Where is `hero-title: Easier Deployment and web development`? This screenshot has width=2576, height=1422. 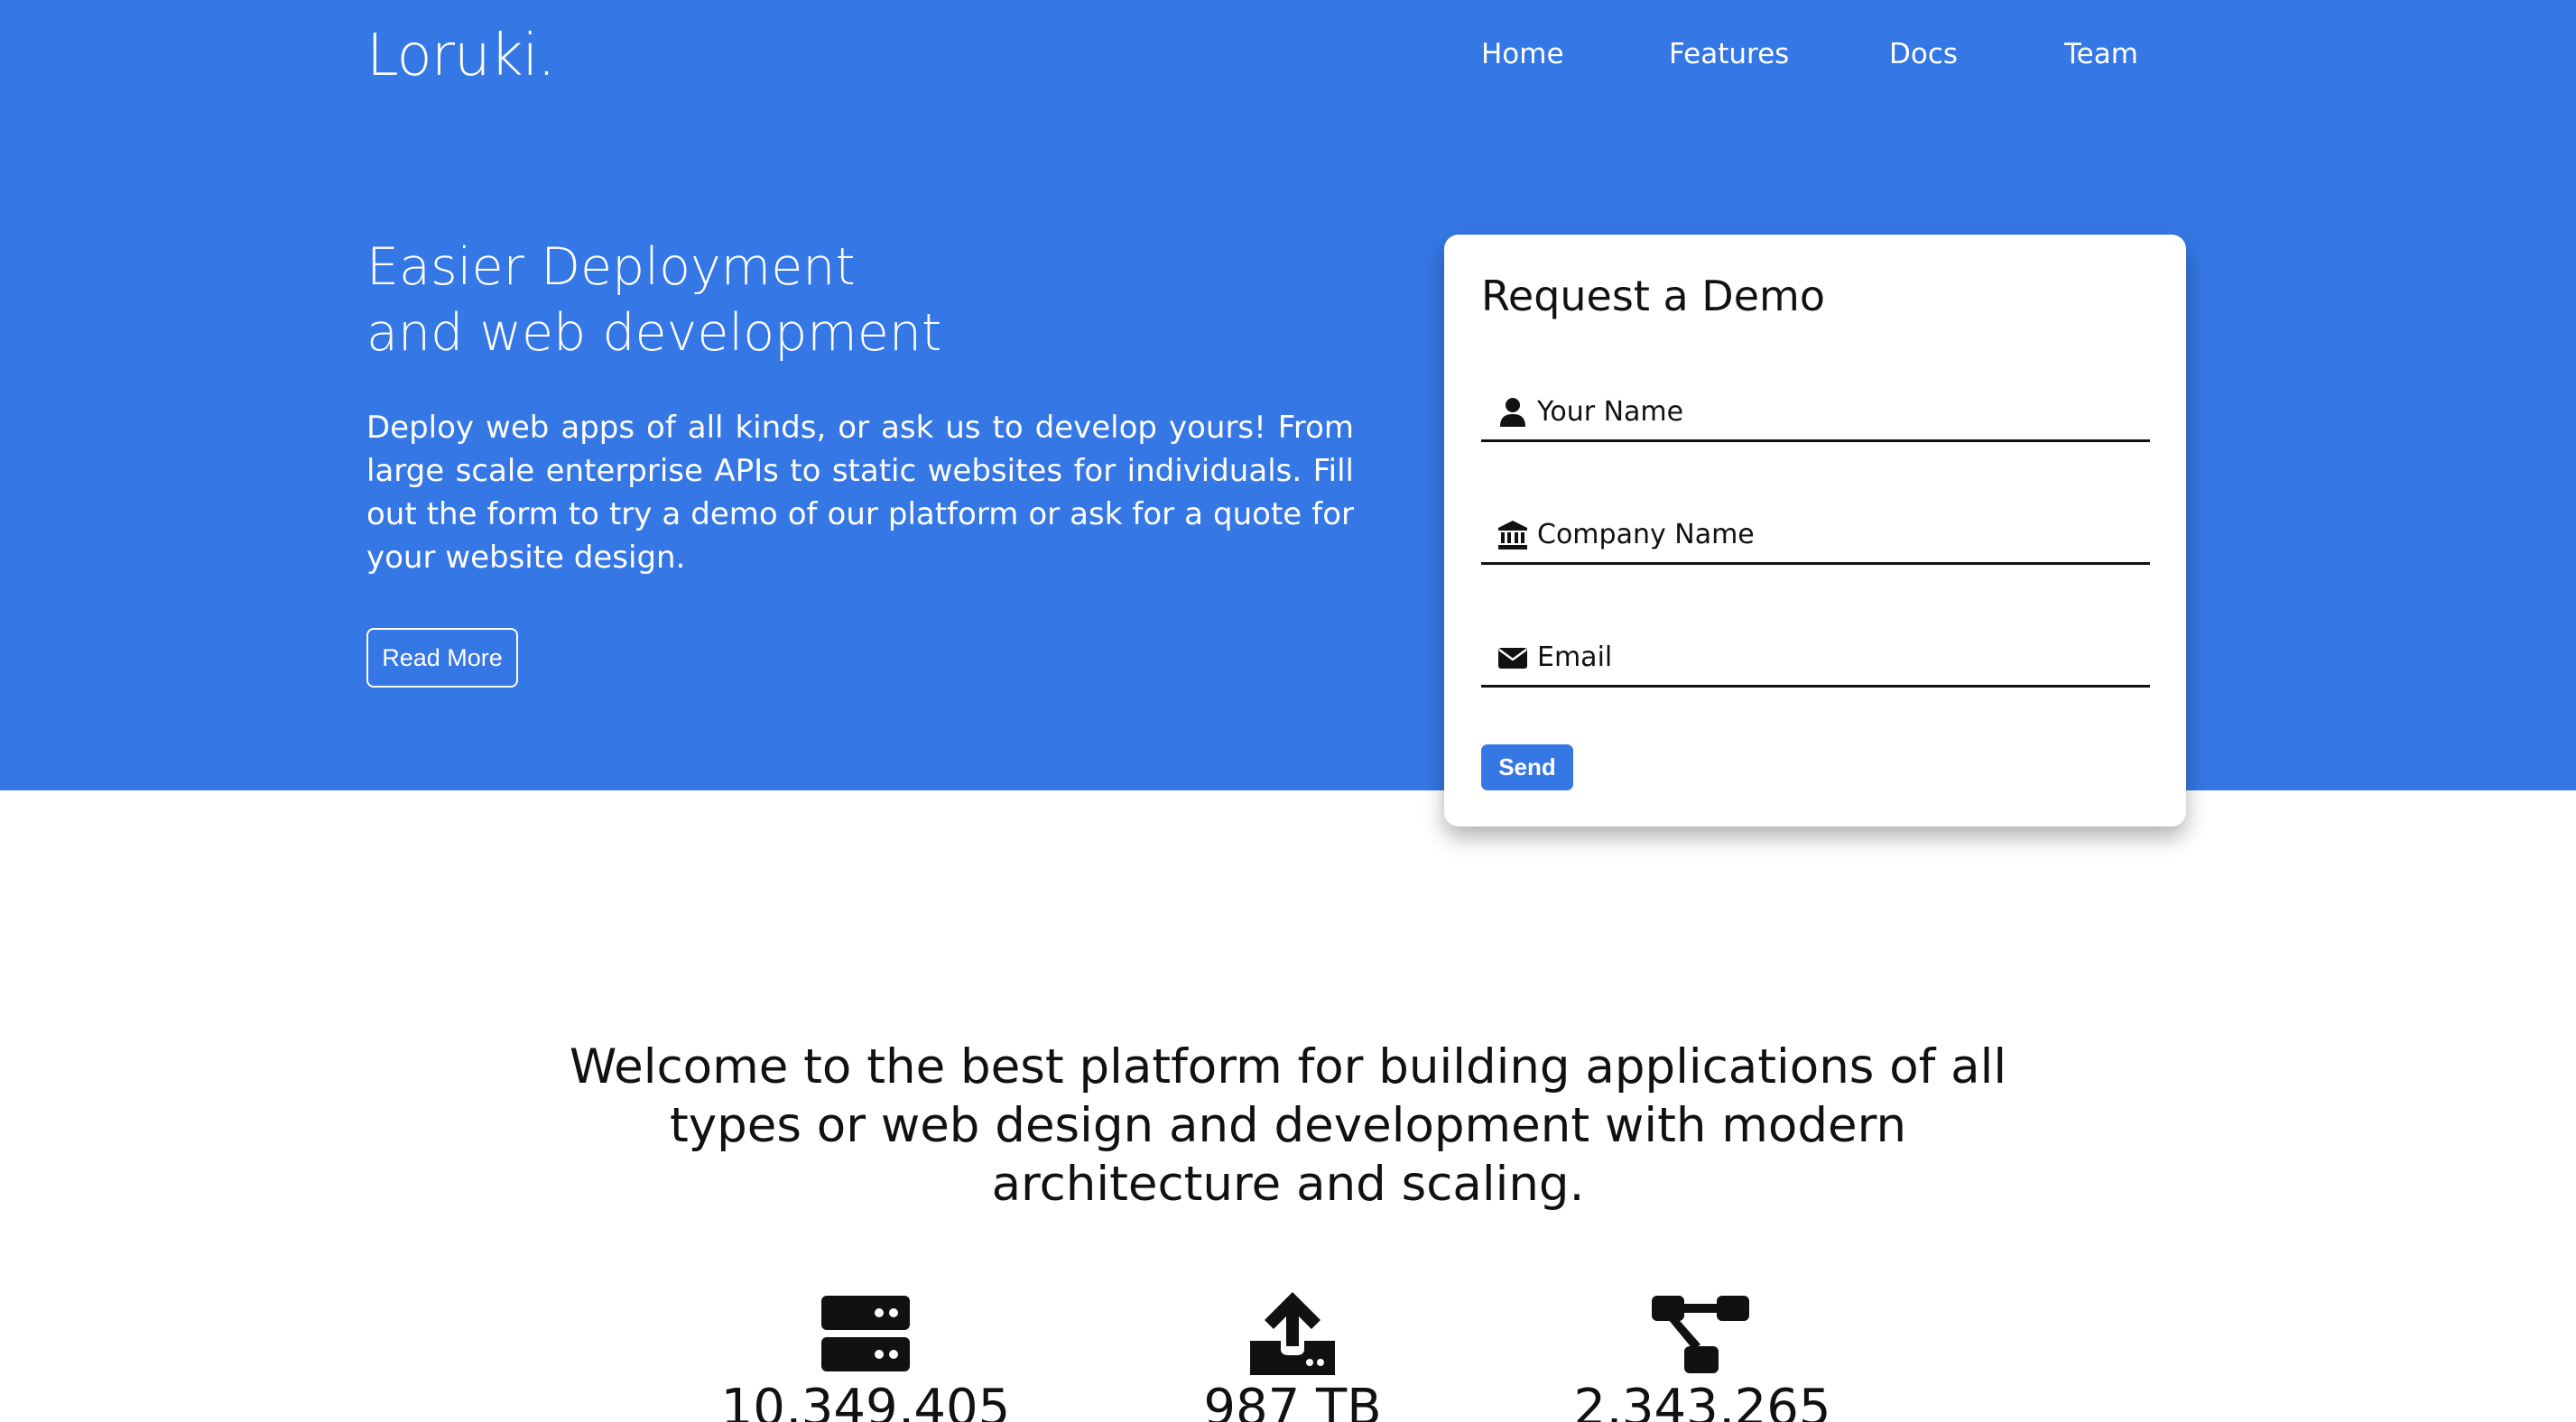 hero-title: Easier Deployment and web development is located at coordinates (863, 300).